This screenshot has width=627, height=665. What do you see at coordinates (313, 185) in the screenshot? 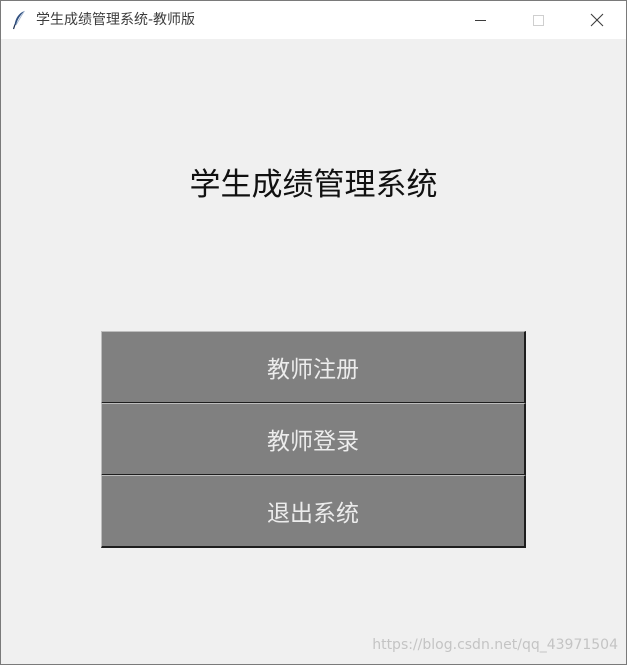
I see `page-title: 学生成绩管理系统` at bounding box center [313, 185].